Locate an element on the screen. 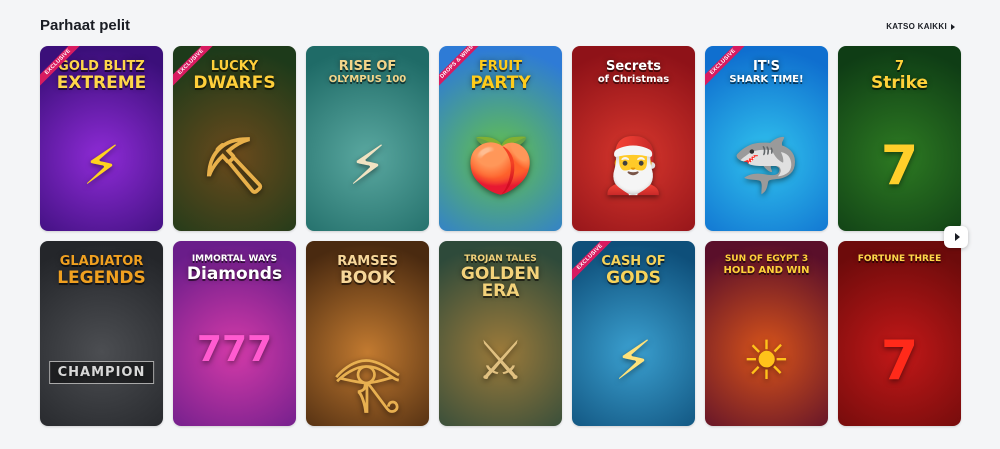  game-logo: Secrets of Christmas is located at coordinates (633, 72).